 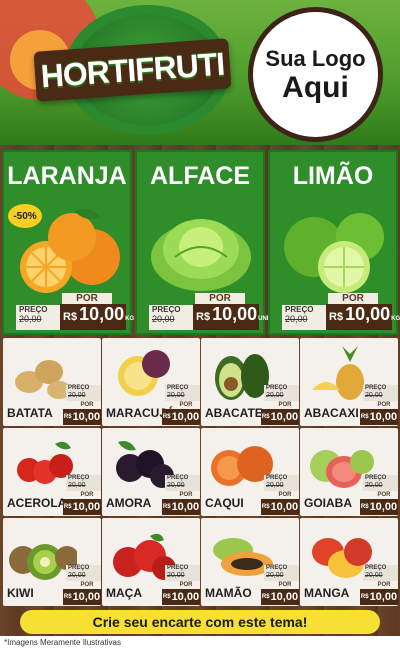 What do you see at coordinates (132, 69) in the screenshot?
I see `brand-title: HORTIFRUTI` at bounding box center [132, 69].